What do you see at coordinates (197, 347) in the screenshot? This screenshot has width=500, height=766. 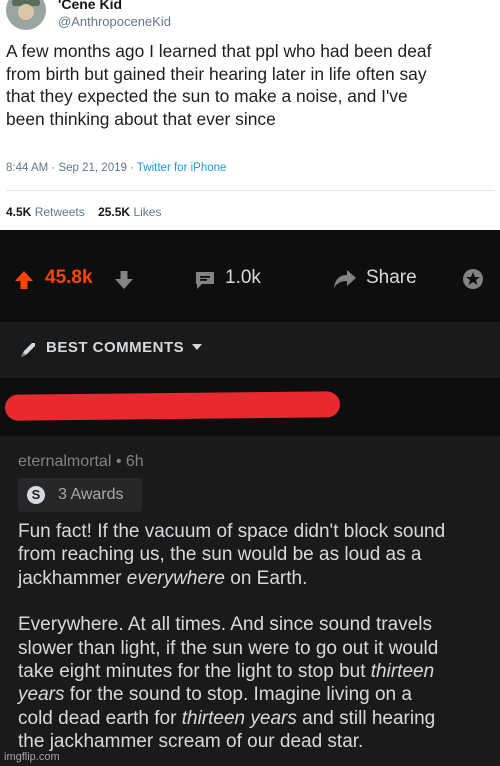 I see `chevron-down-icon` at bounding box center [197, 347].